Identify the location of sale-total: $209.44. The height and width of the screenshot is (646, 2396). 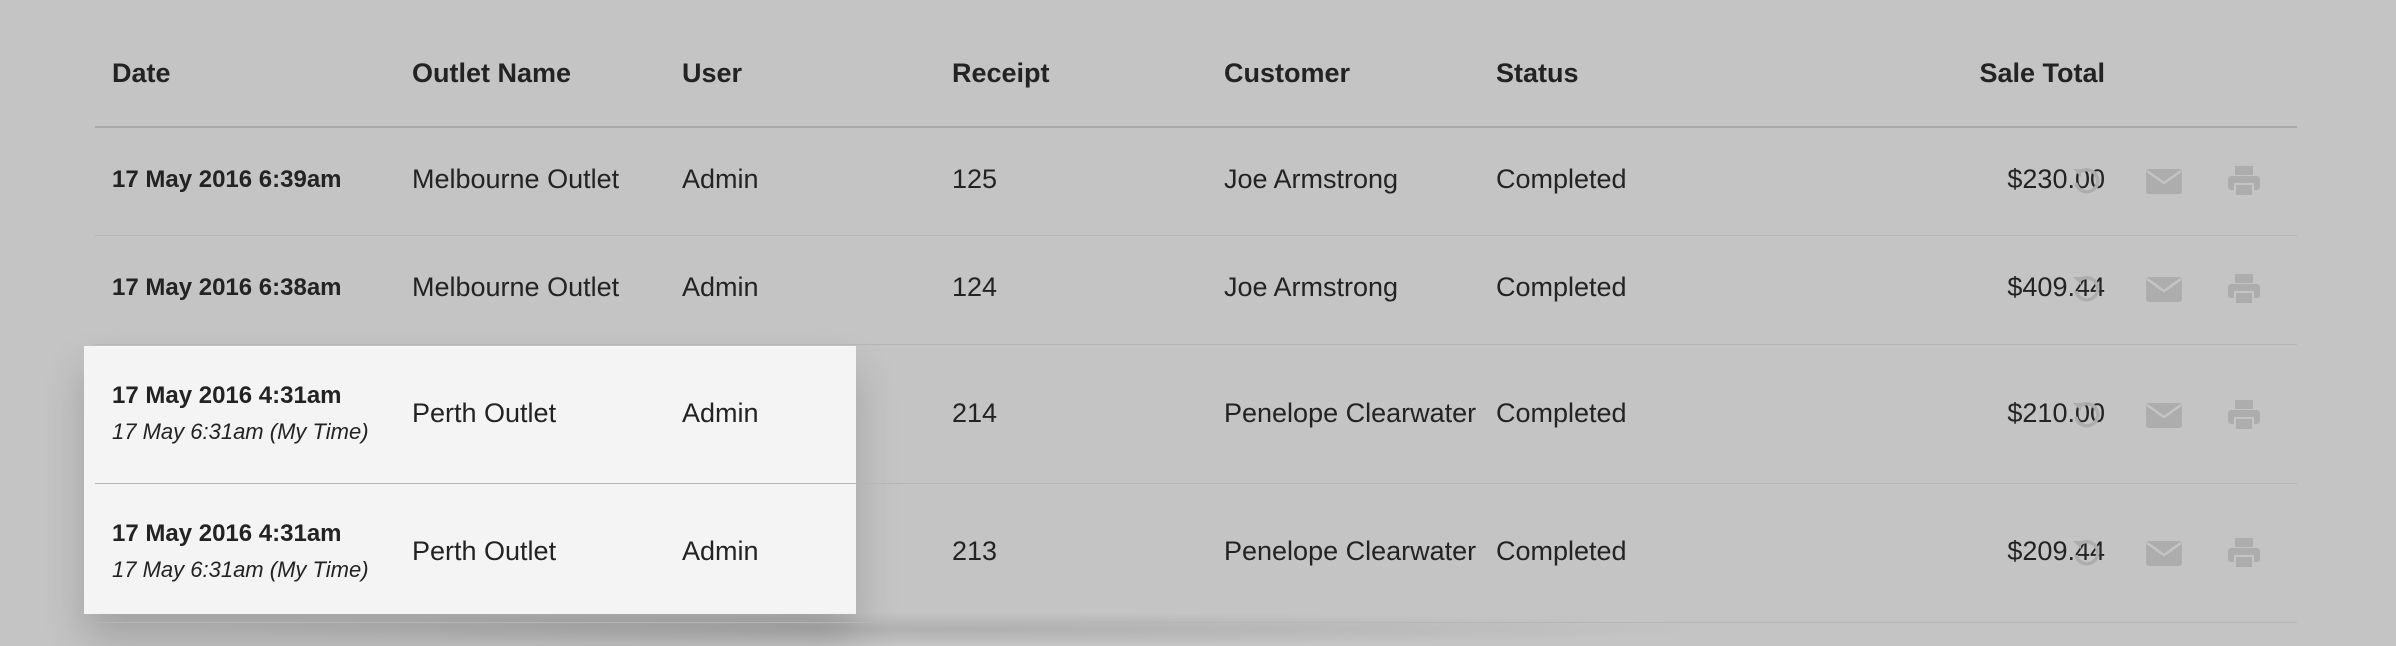
(2056, 551).